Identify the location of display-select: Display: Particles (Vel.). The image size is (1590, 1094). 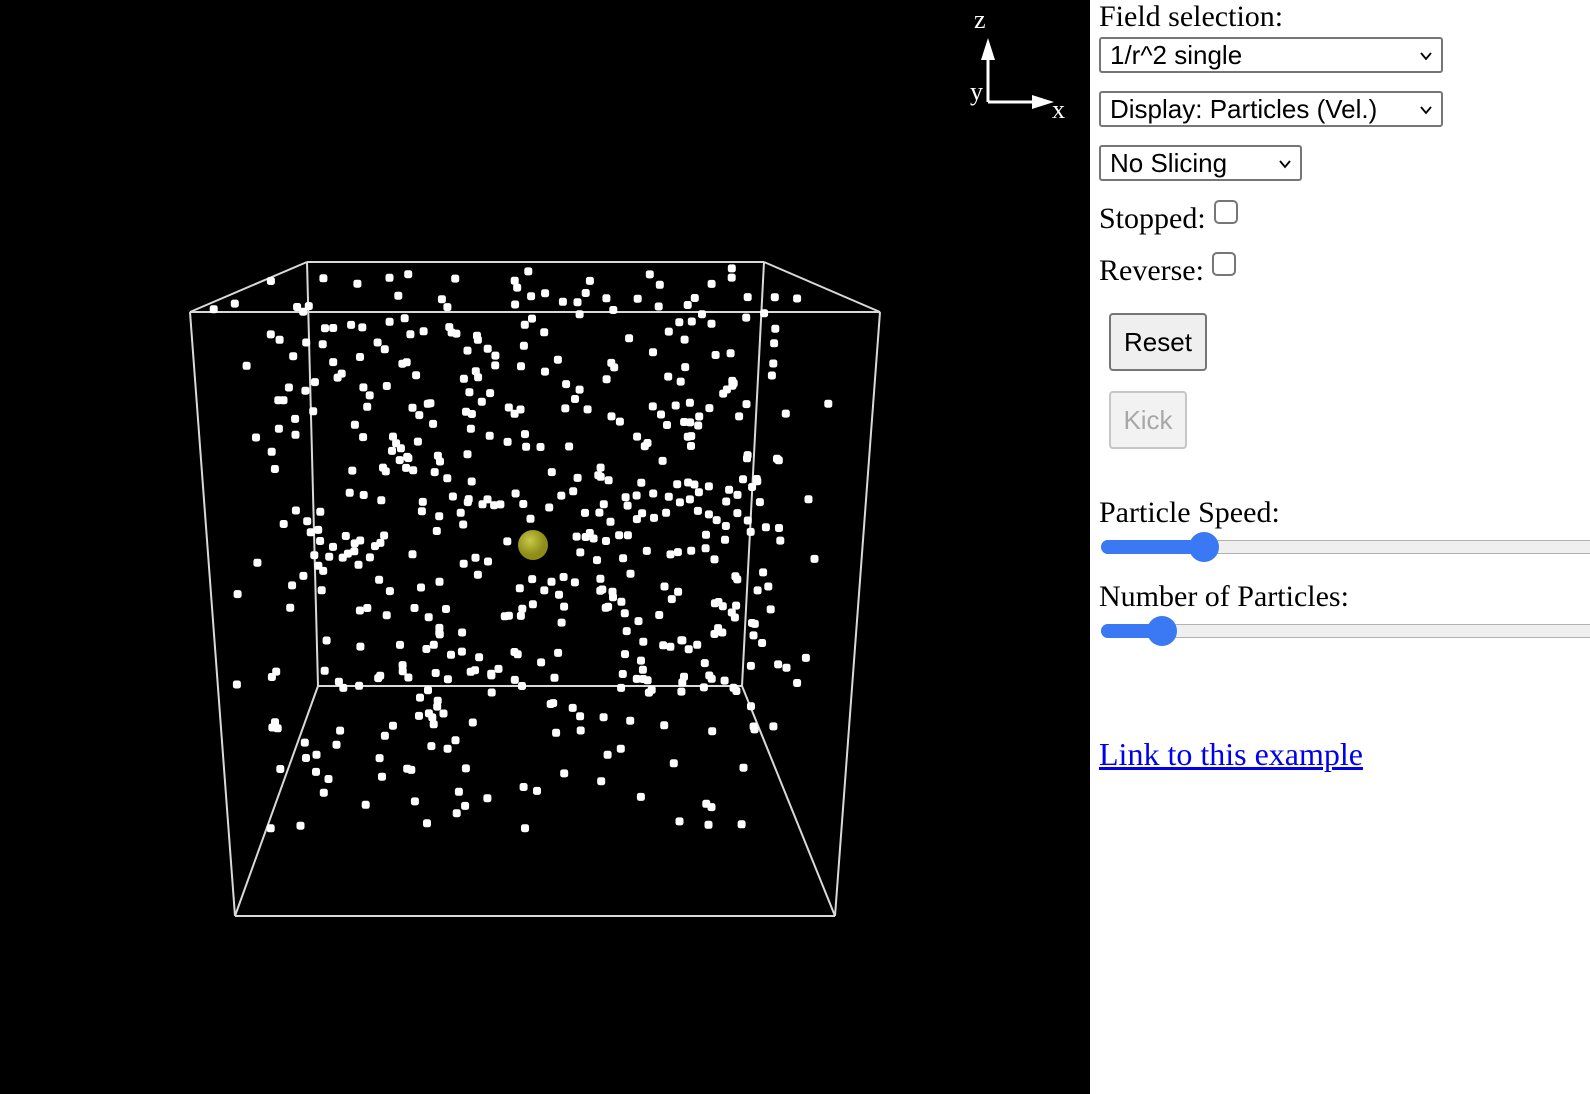
(1271, 109).